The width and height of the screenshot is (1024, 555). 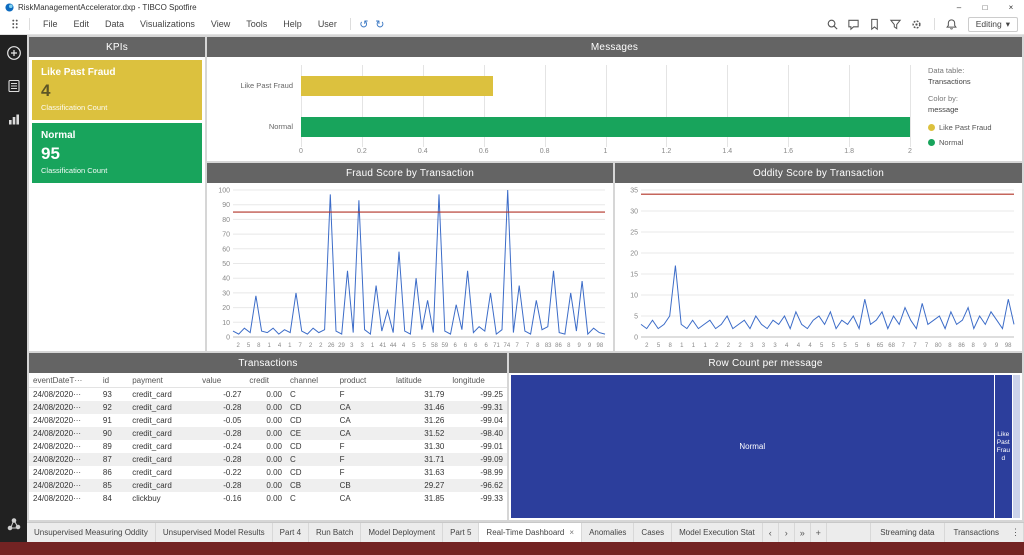 I want to click on table-cell: 31.52, so click(x=434, y=433).